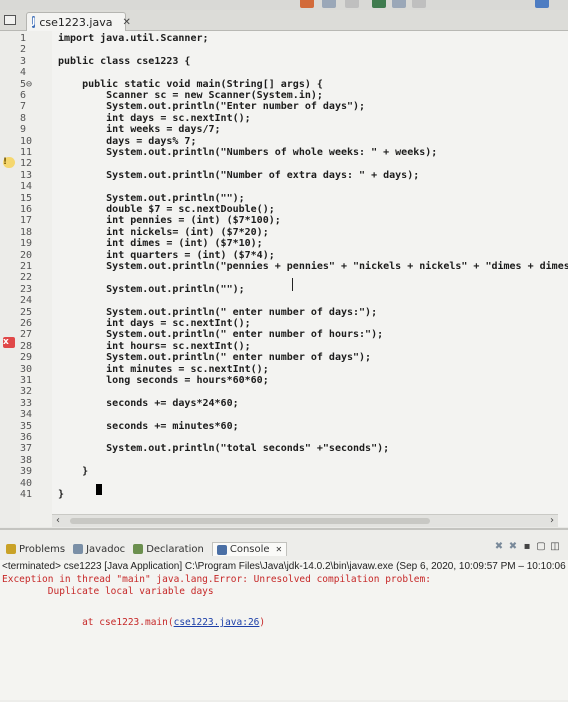 The width and height of the screenshot is (568, 702). I want to click on editor-tab-bar: J cse1223.java ✕, so click(284, 20).